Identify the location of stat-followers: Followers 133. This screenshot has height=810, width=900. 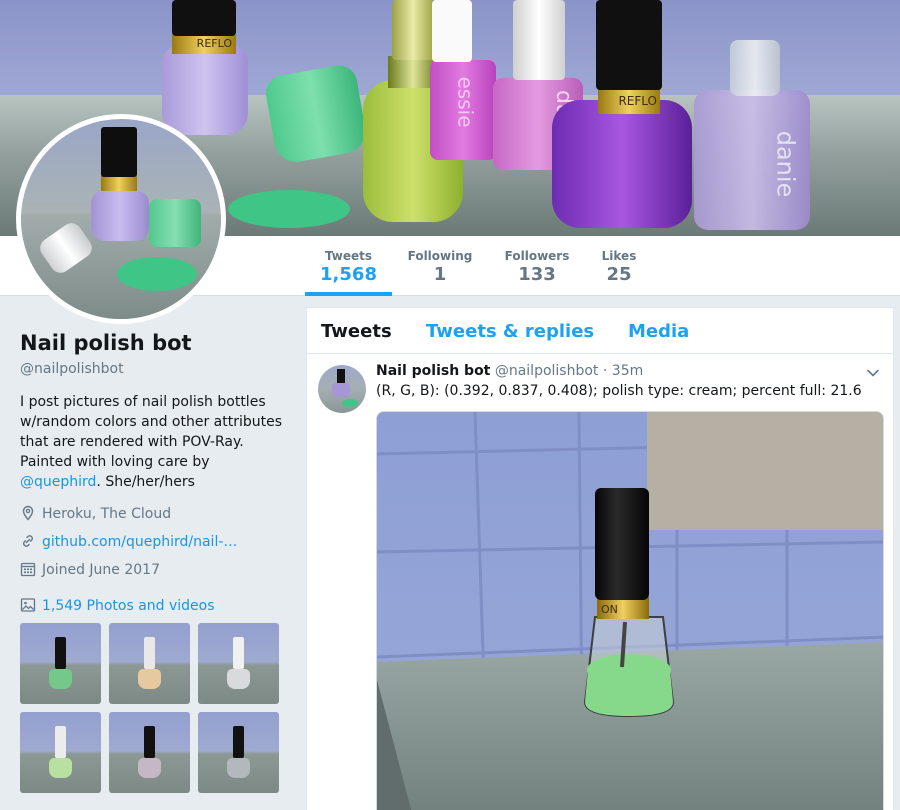
(537, 266).